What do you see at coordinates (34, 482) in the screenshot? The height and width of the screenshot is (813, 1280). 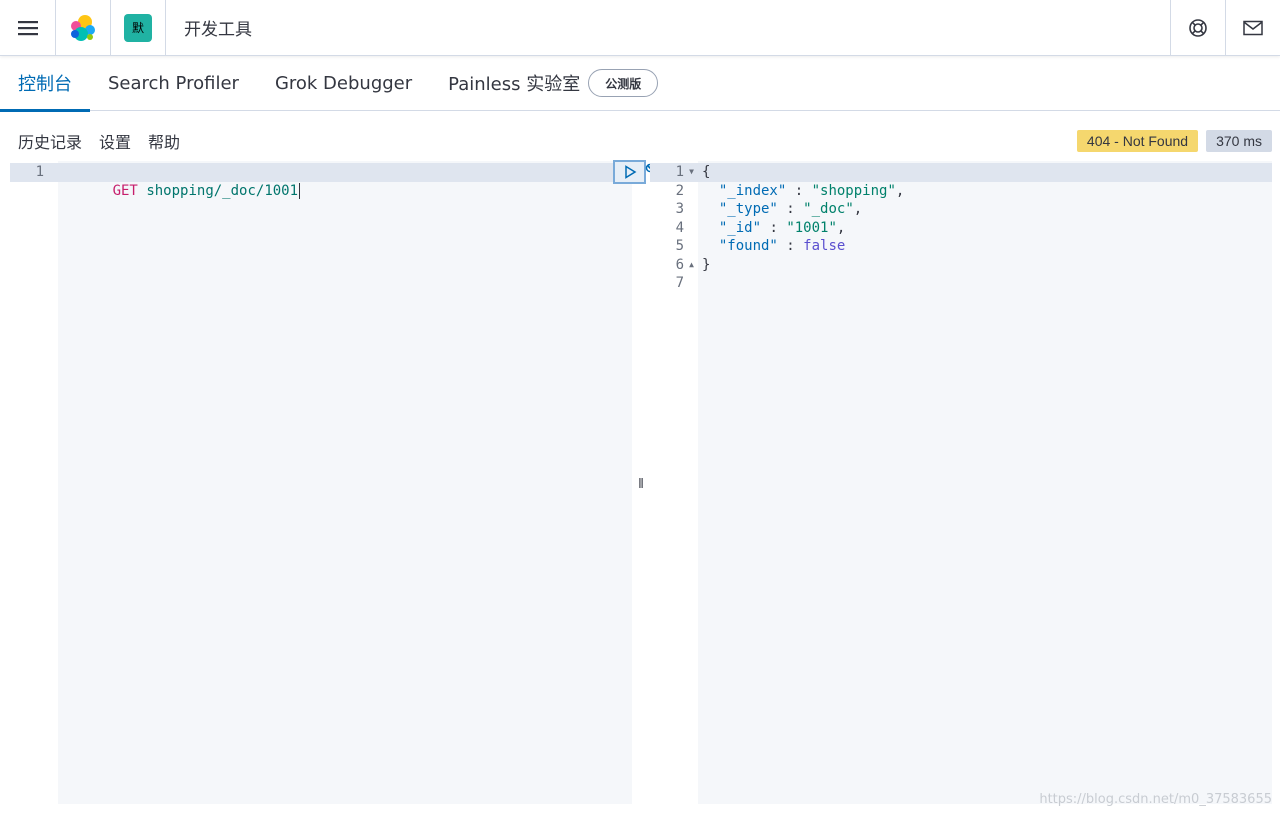 I see `request-gutter: 1` at bounding box center [34, 482].